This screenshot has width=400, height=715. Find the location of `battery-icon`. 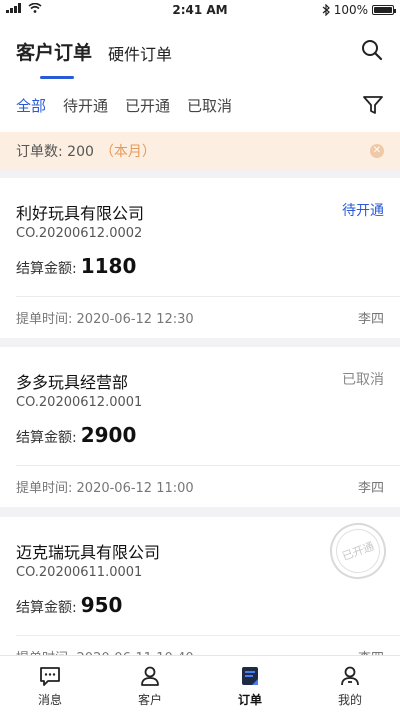

battery-icon is located at coordinates (384, 10).